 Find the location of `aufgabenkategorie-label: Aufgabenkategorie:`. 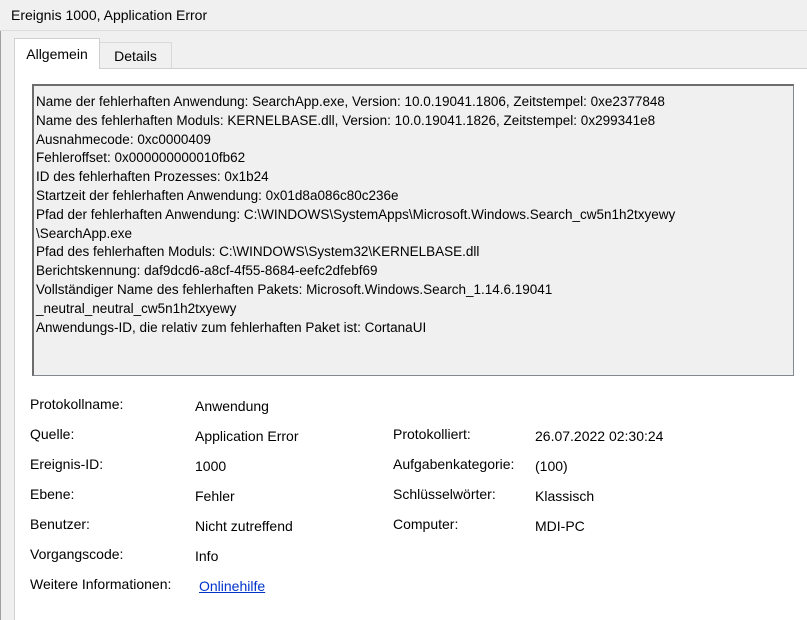

aufgabenkategorie-label: Aufgabenkategorie: is located at coordinates (454, 464).